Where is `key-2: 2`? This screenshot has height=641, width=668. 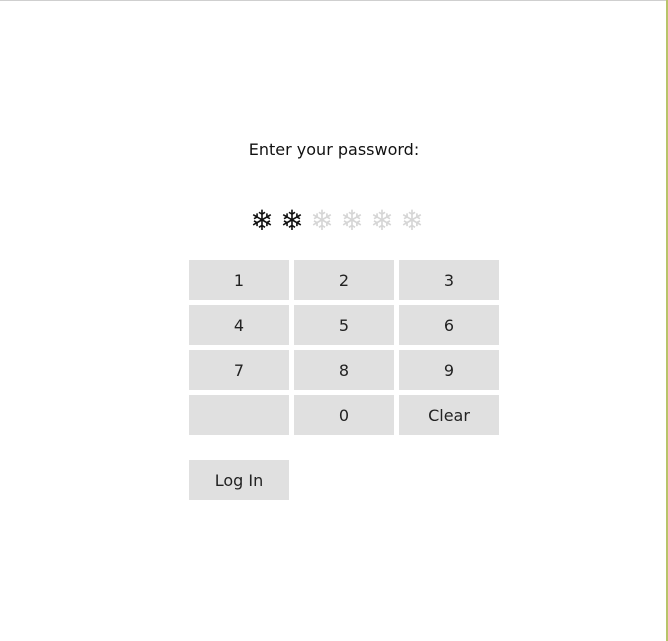 key-2: 2 is located at coordinates (344, 280).